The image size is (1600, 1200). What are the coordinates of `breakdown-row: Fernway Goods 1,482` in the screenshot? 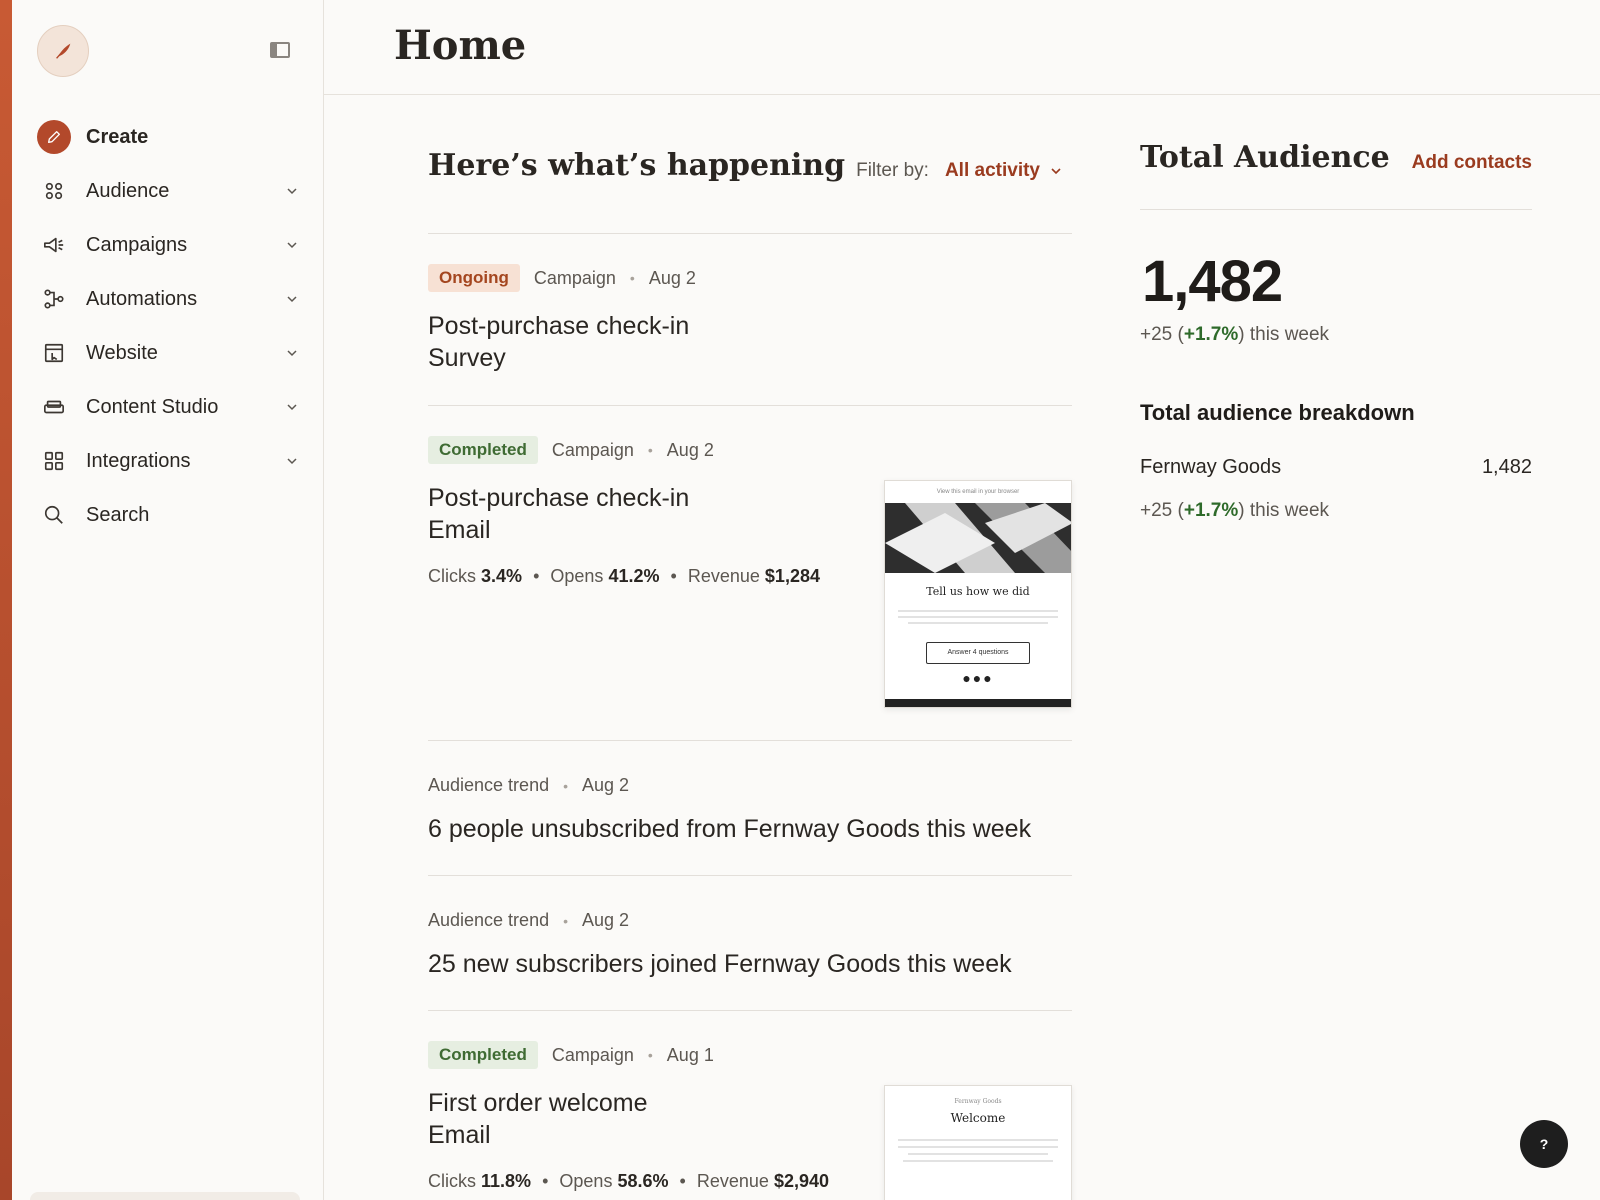 It's located at (1336, 467).